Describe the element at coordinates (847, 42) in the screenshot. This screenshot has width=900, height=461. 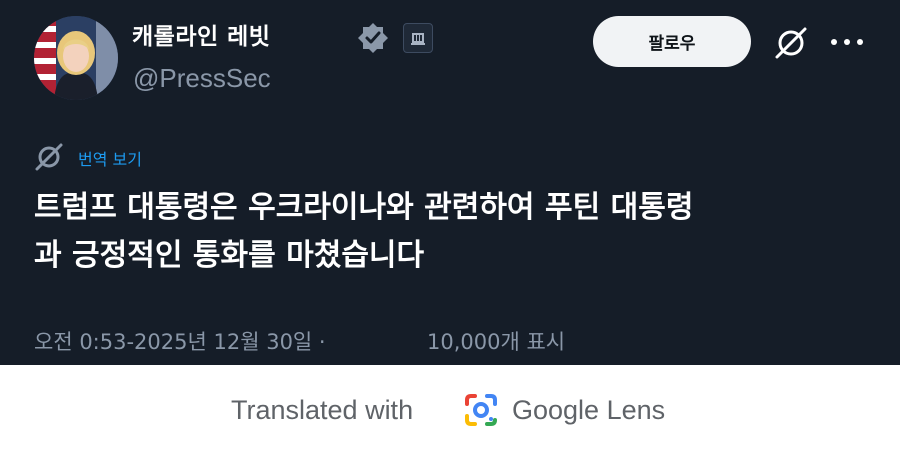
I see `more-options-icon` at that location.